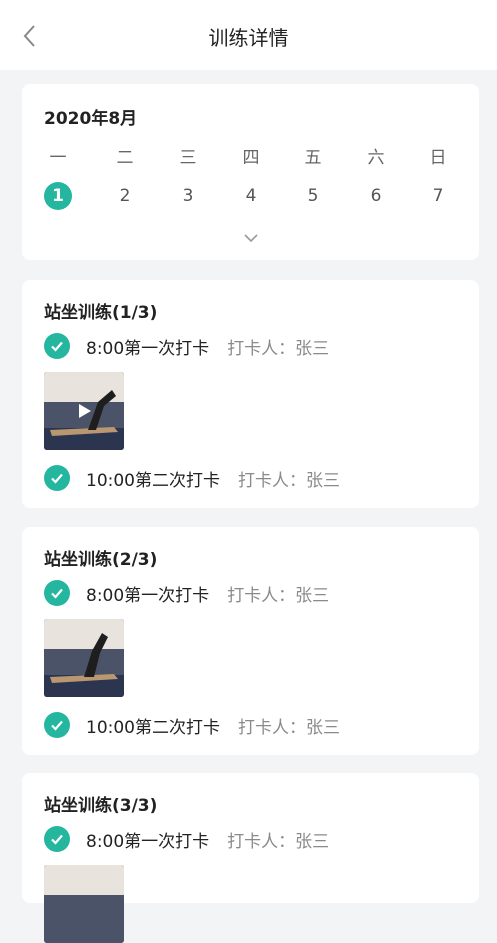 This screenshot has width=497, height=943. I want to click on chevron-down-icon, so click(251, 238).